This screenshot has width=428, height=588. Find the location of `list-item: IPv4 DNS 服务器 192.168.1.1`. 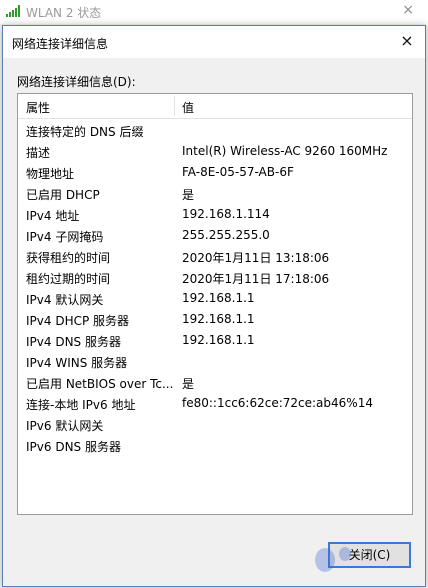

list-item: IPv4 DNS 服务器 192.168.1.1 is located at coordinates (215, 340).